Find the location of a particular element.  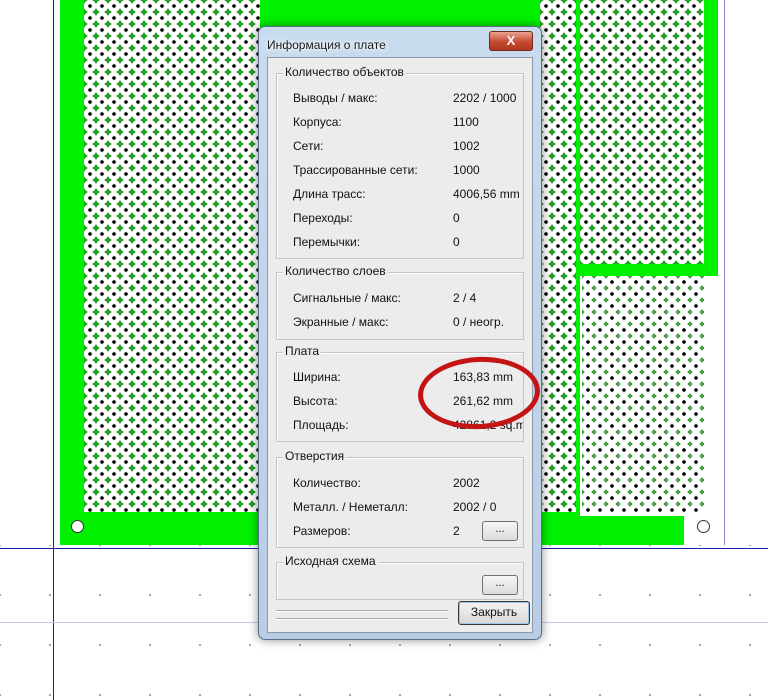

signal-layers-value: 2 / 4 is located at coordinates (465, 298).